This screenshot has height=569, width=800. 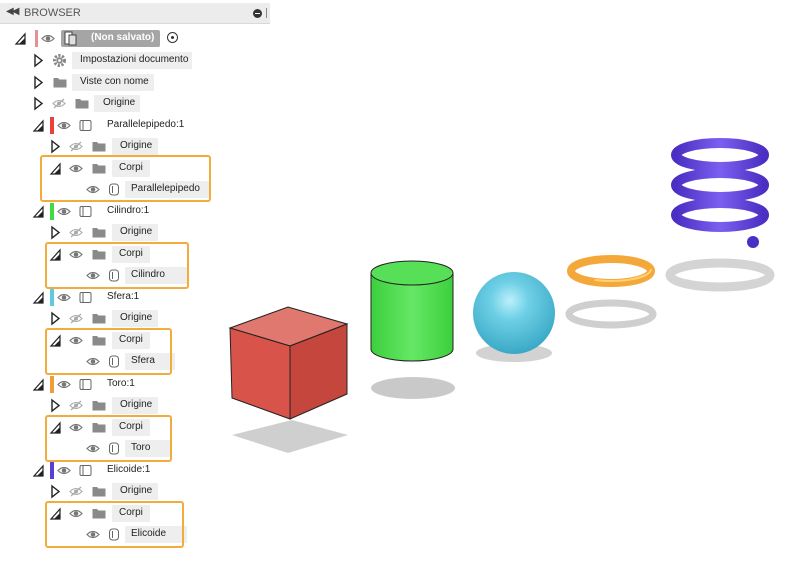 What do you see at coordinates (413, 388) in the screenshot?
I see `cylinder-shadow` at bounding box center [413, 388].